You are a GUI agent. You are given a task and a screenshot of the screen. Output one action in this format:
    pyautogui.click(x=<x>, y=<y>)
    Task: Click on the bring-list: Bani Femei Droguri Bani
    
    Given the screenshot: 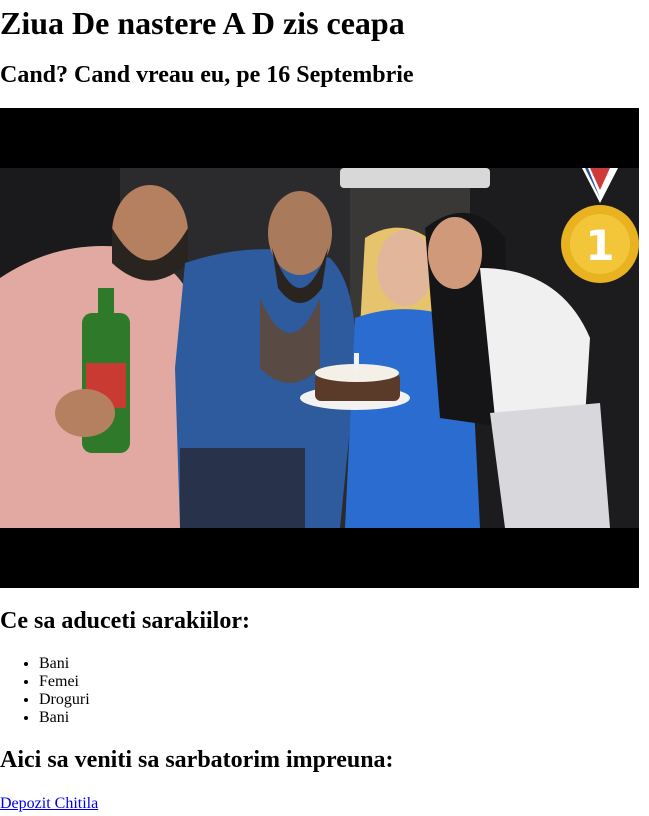 What is the action you would take?
    pyautogui.click(x=45, y=691)
    